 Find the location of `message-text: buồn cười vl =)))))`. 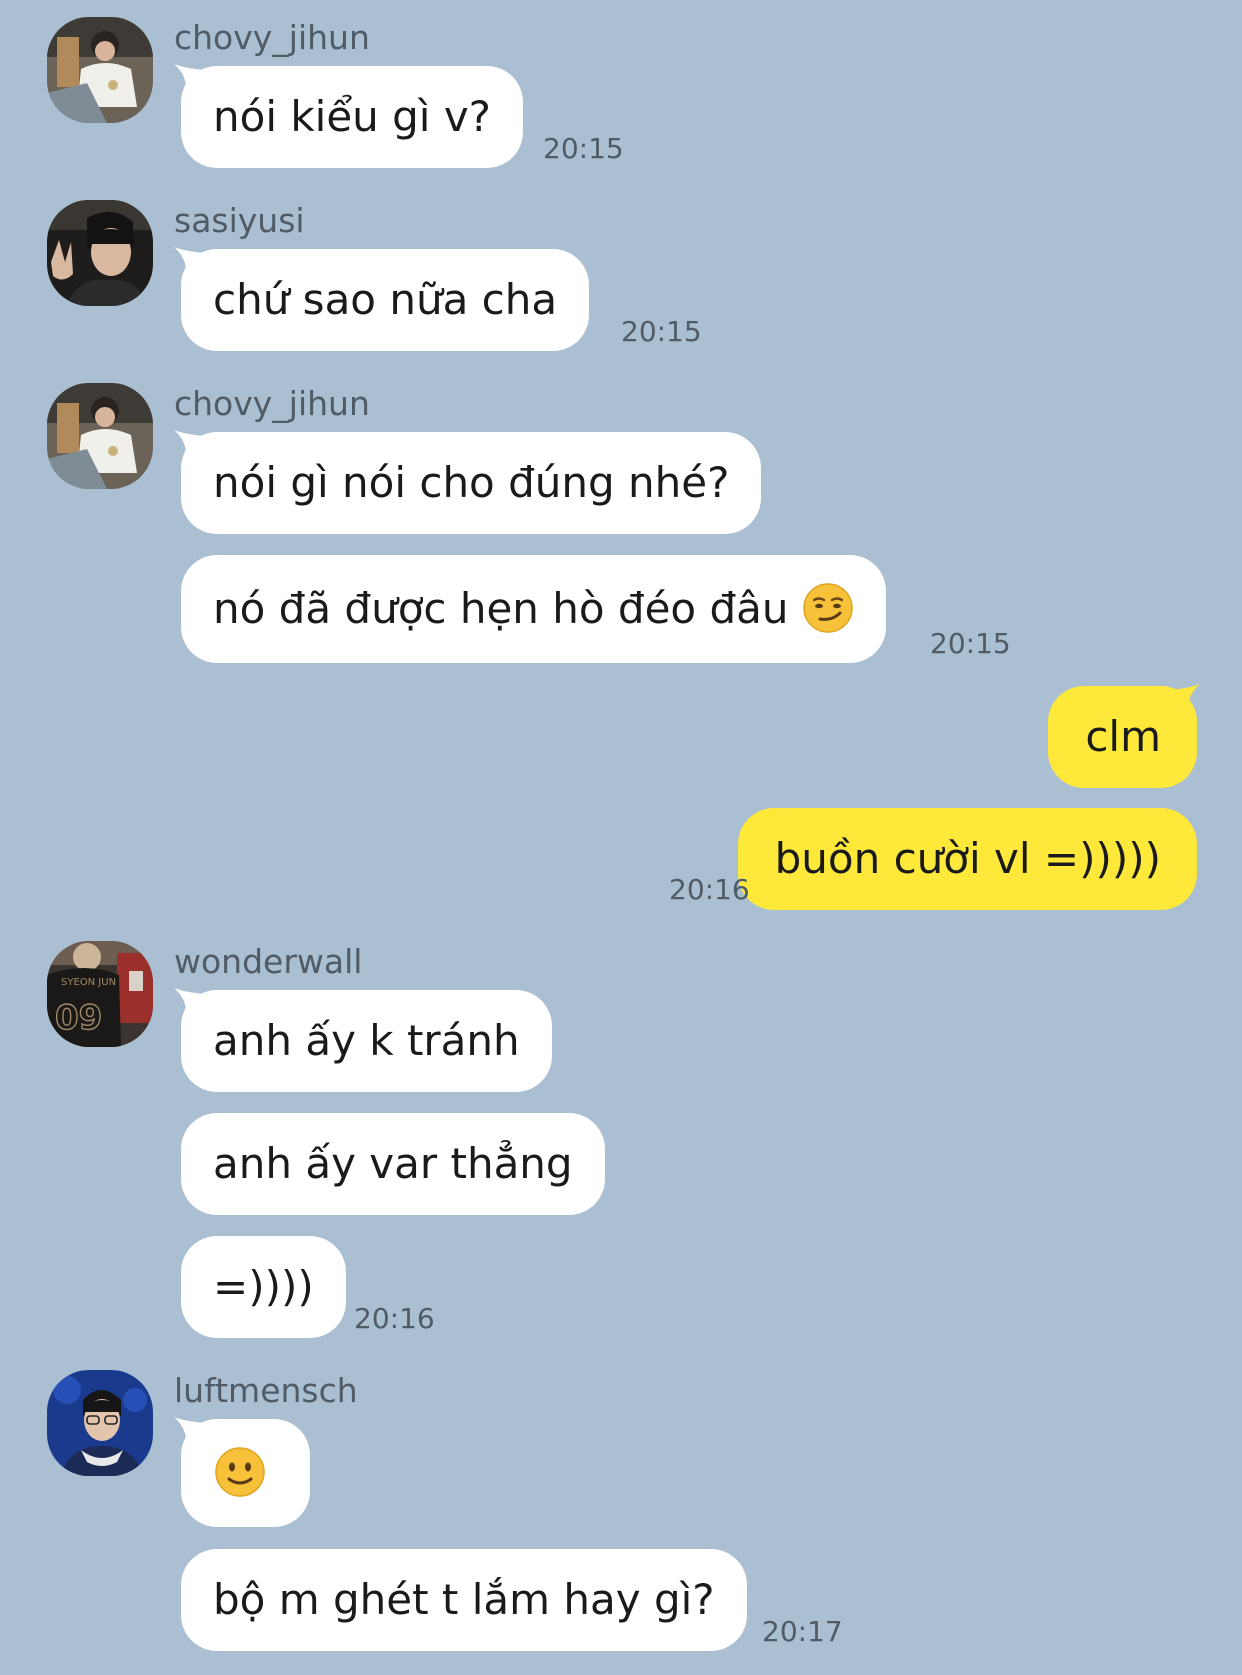

message-text: buồn cười vl =))))) is located at coordinates (967, 858).